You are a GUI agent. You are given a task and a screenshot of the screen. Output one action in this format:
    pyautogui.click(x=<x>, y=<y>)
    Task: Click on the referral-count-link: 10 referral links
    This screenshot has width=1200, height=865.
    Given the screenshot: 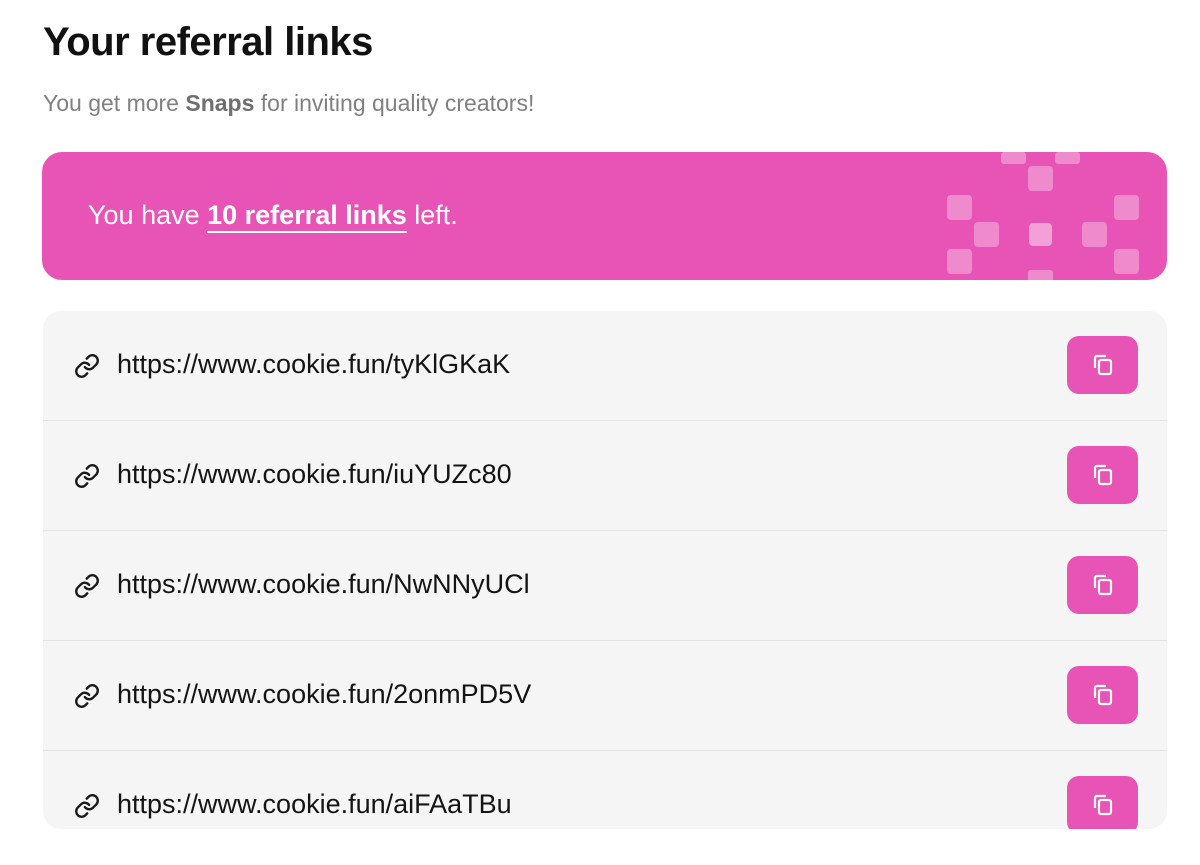 What is the action you would take?
    pyautogui.click(x=307, y=215)
    